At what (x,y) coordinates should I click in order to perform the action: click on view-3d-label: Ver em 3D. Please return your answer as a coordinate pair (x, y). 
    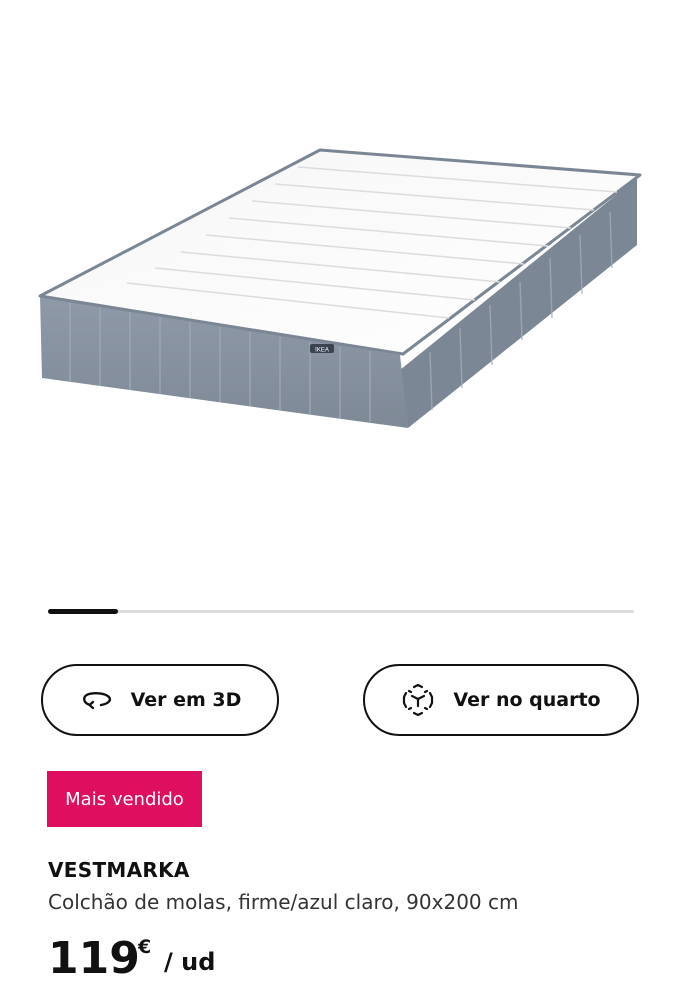
    Looking at the image, I should click on (186, 700).